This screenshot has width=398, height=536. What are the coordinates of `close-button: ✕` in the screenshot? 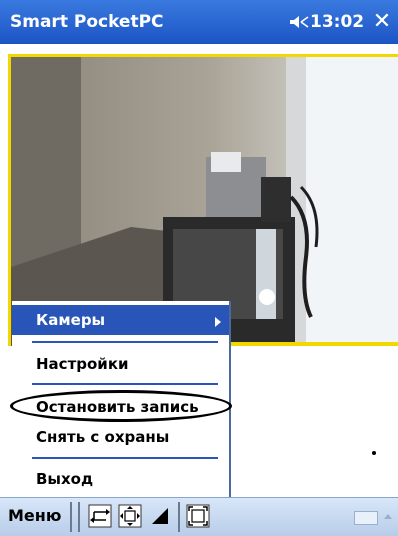 It's located at (382, 22).